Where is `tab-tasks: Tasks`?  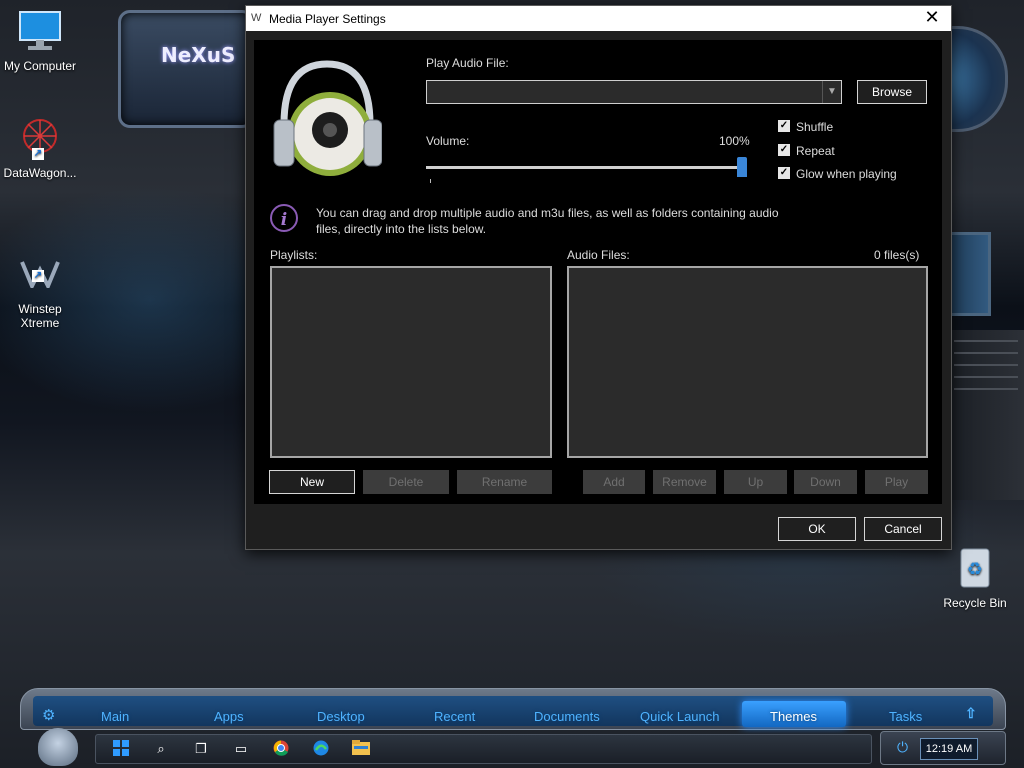 tab-tasks: Tasks is located at coordinates (905, 716).